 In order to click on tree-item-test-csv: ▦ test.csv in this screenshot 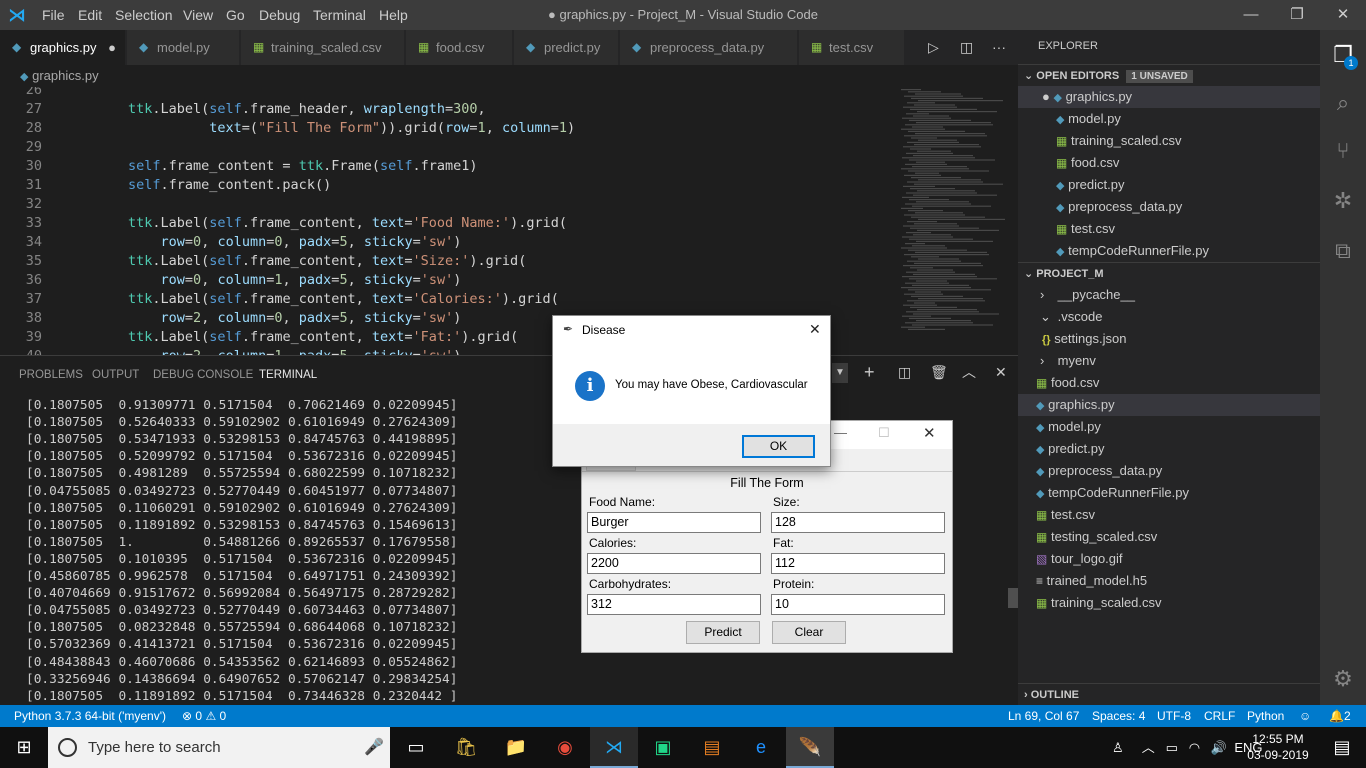, I will do `click(1169, 515)`.